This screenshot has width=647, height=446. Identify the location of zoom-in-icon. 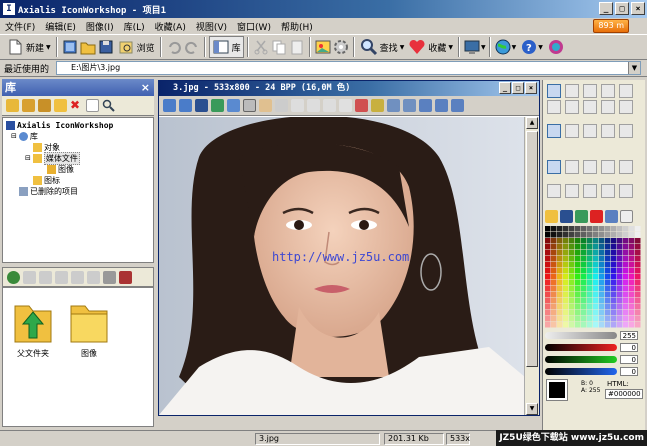
(393, 105).